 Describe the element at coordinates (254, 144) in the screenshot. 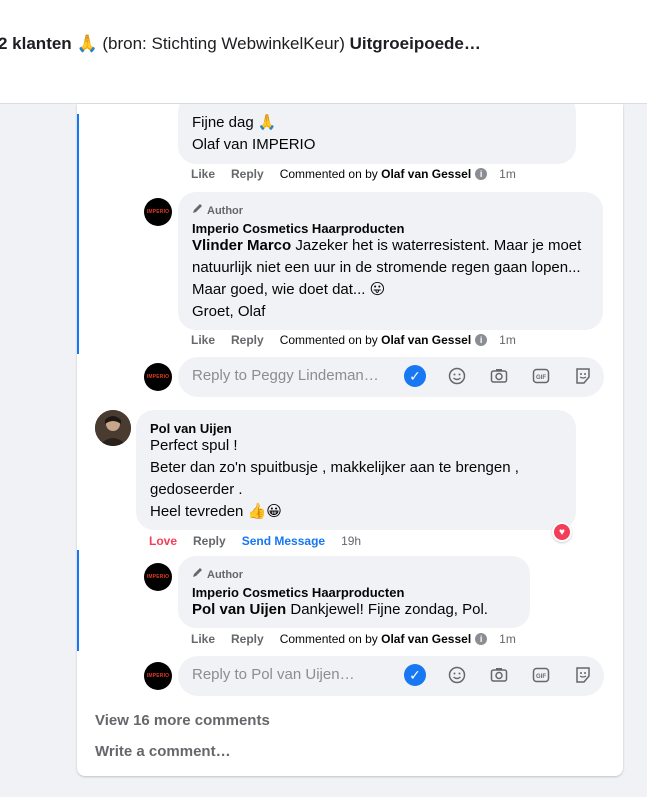

I see `comment-line: Olaf van IMPERIO` at that location.